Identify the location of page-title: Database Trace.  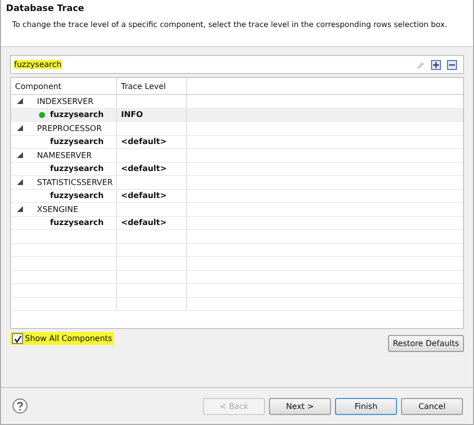
(46, 9).